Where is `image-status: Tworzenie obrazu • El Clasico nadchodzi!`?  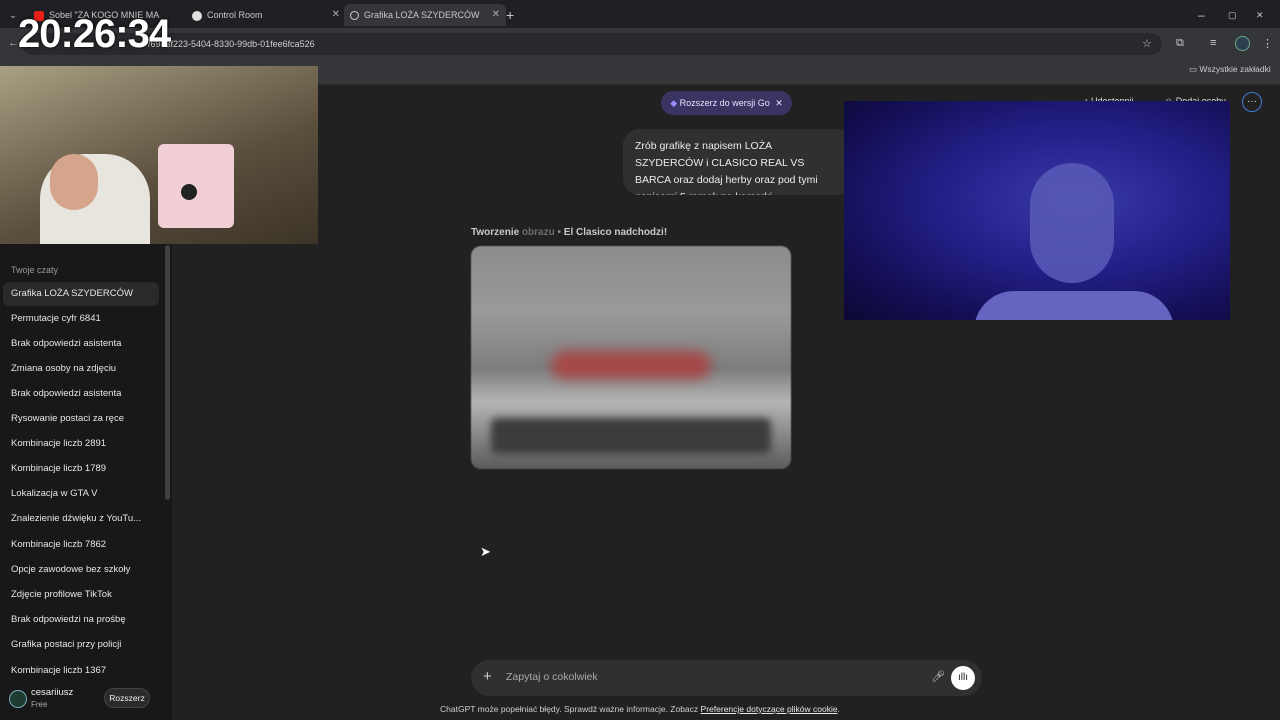
image-status: Tworzenie obrazu • El Clasico nadchodzi! is located at coordinates (569, 232).